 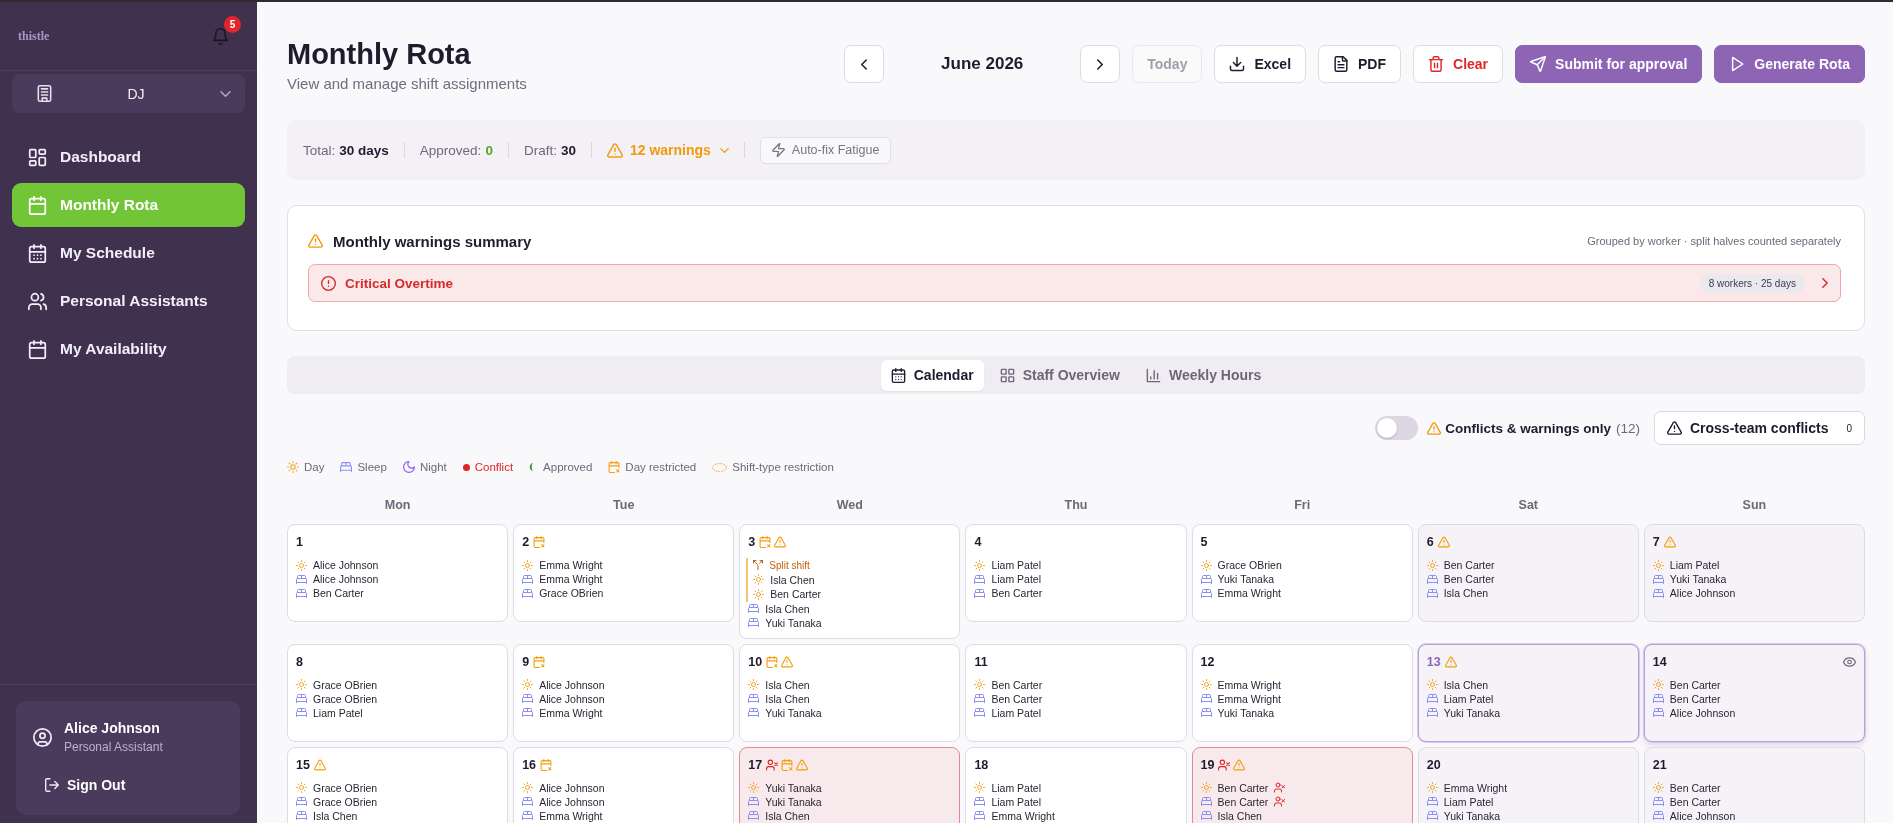 What do you see at coordinates (1849, 661) in the screenshot?
I see `eye-icon` at bounding box center [1849, 661].